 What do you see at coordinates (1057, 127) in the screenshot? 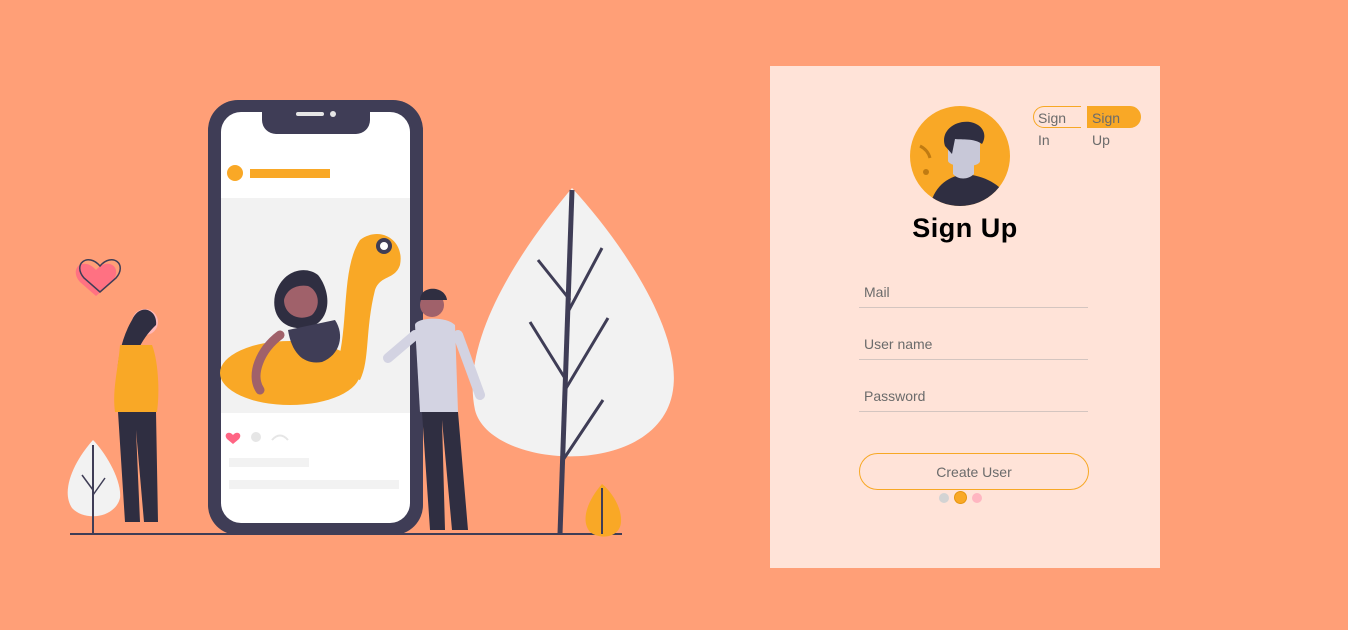
I see `sign-in-toggle-button: Sign In` at bounding box center [1057, 127].